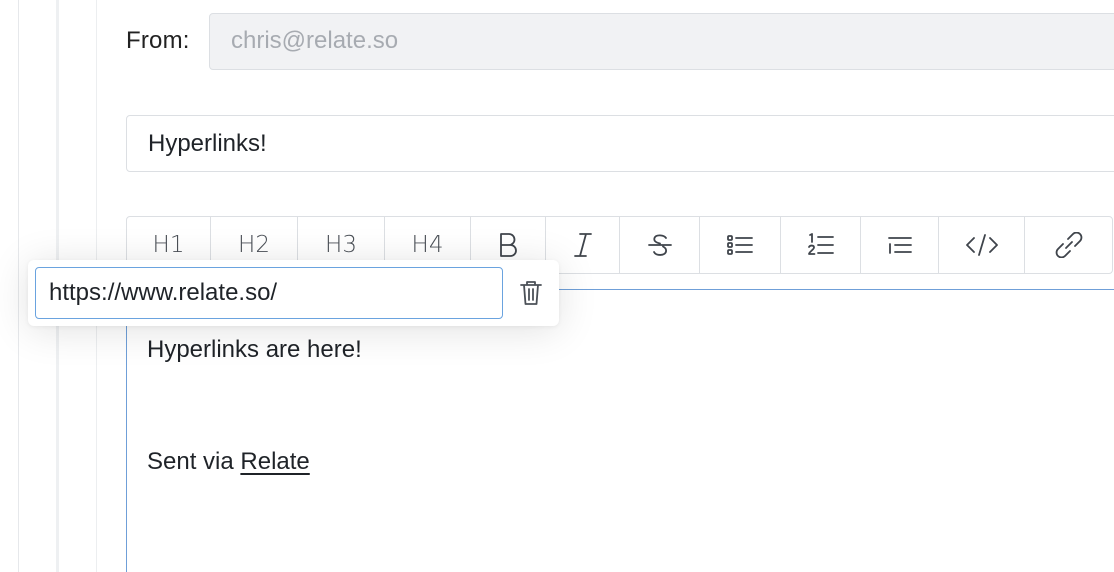 Image resolution: width=1114 pixels, height=572 pixels. Describe the element at coordinates (274, 461) in the screenshot. I see `signature-link: Relate` at that location.